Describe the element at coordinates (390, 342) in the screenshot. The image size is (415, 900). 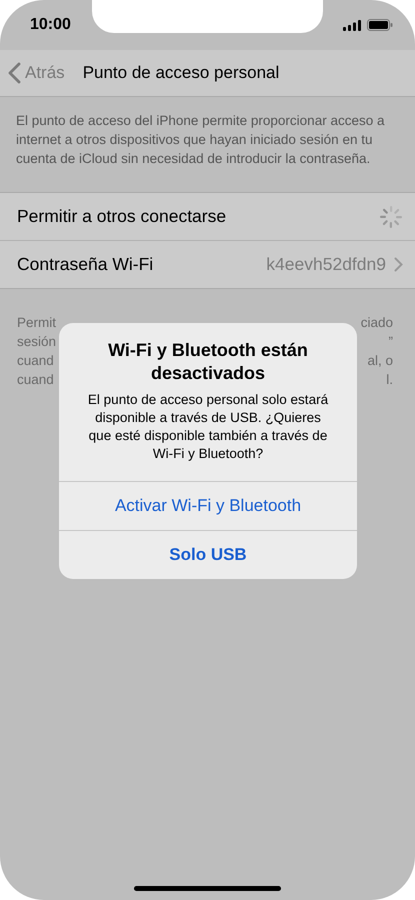
I see `footer-text: ”` at that location.